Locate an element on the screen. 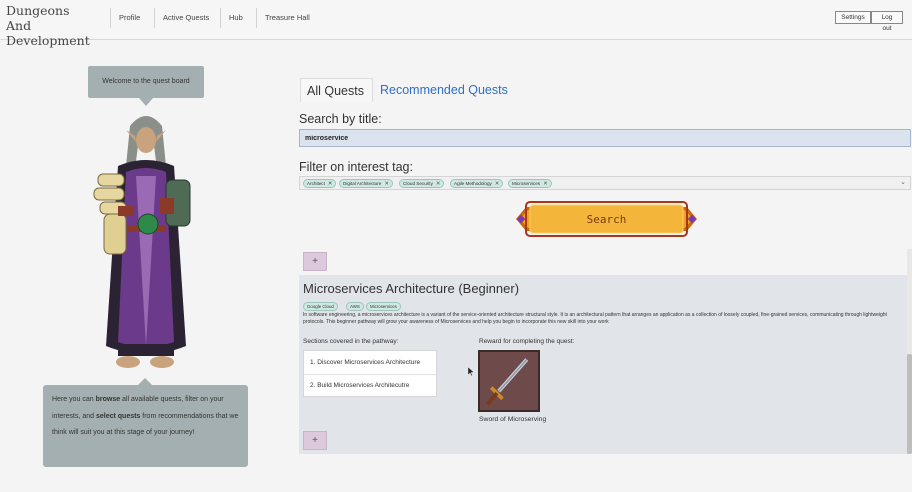  intro-browse-bold: browse is located at coordinates (108, 399).